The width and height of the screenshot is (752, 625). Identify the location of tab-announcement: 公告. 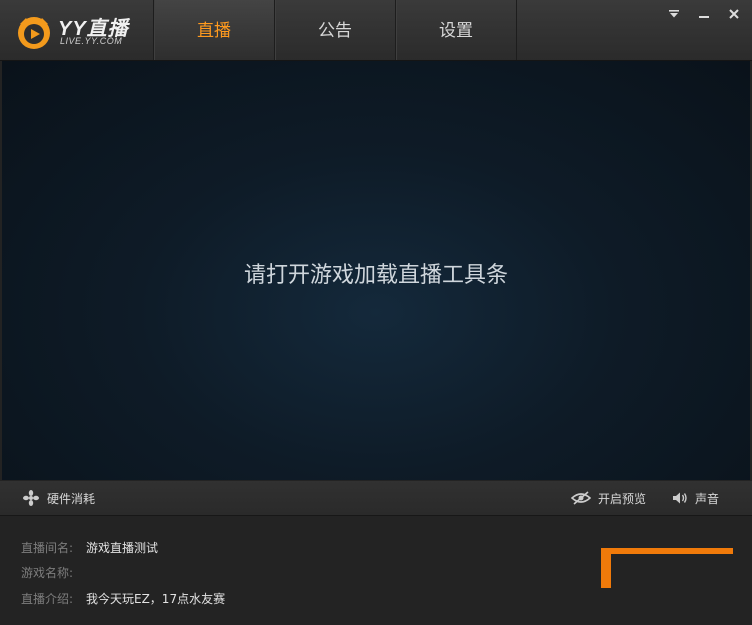
(334, 30).